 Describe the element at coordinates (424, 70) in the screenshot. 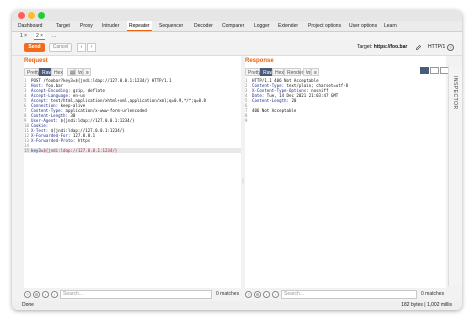

I see `layout-side-by-side-icon` at that location.